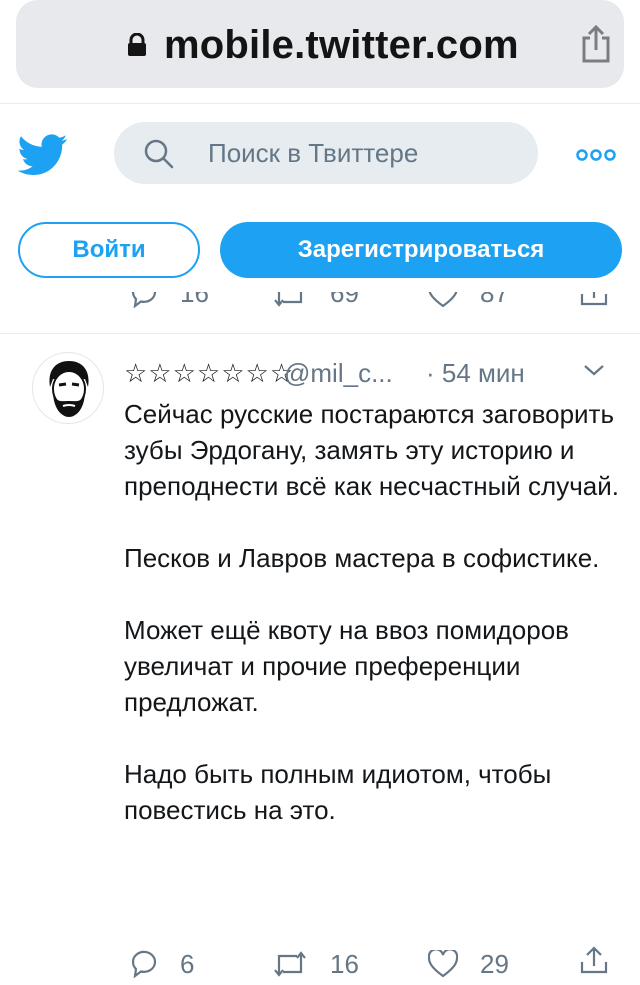 This screenshot has height=985, width=640. What do you see at coordinates (341, 45) in the screenshot?
I see `address-url: mobile.twitter.com` at bounding box center [341, 45].